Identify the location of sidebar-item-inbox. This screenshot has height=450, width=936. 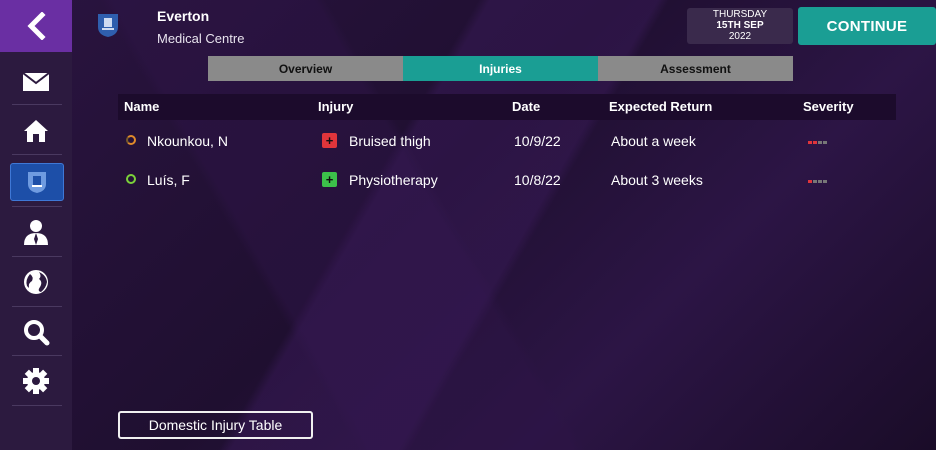
(36, 82).